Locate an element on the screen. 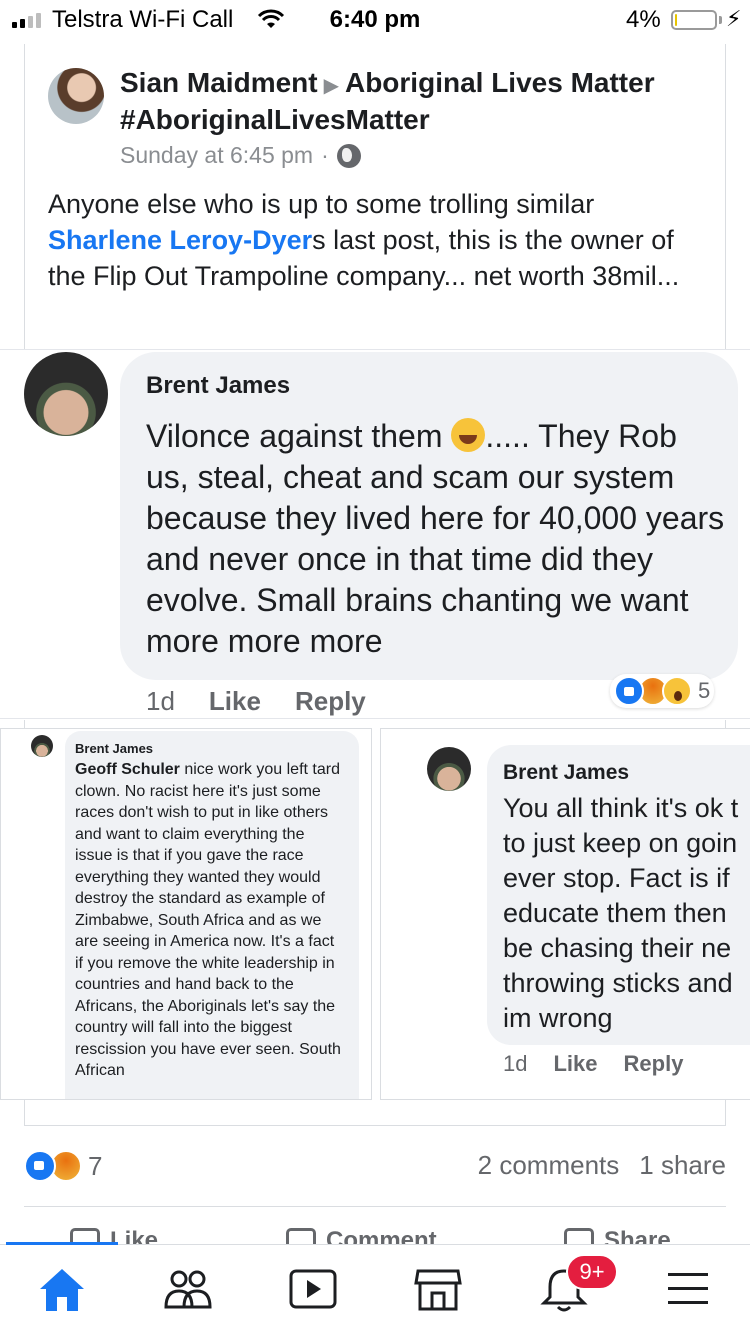  laughing-emoji-icon is located at coordinates (468, 435).